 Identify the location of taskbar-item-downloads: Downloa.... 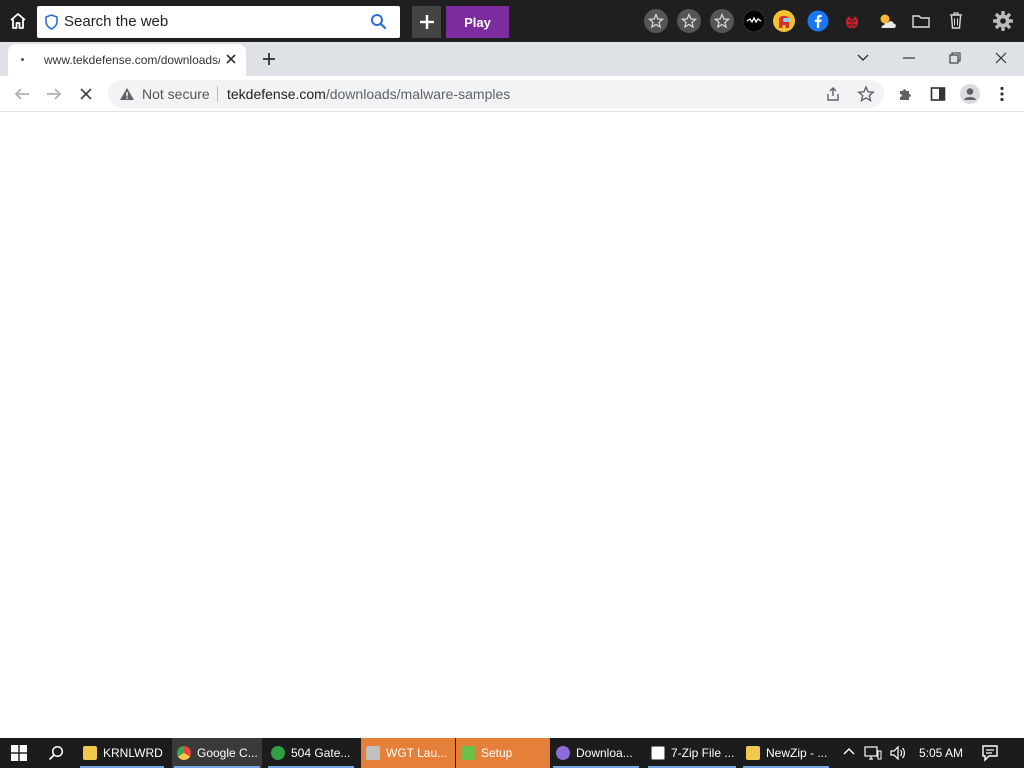
(596, 753).